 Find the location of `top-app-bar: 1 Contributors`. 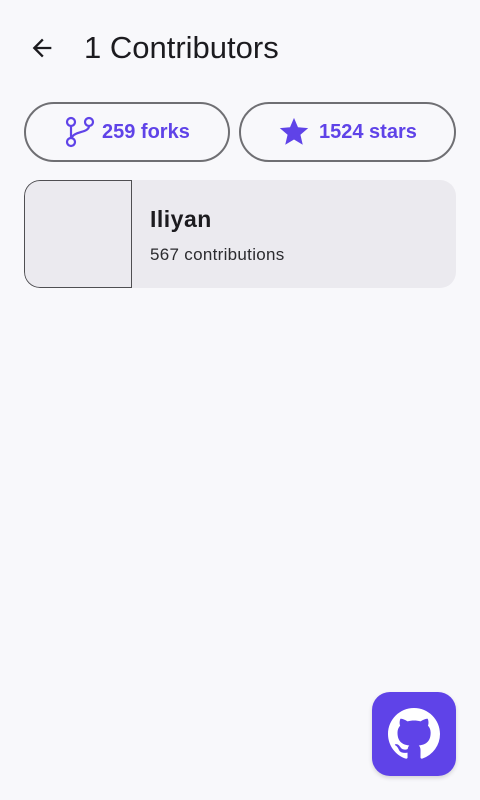

top-app-bar: 1 Contributors is located at coordinates (240, 48).